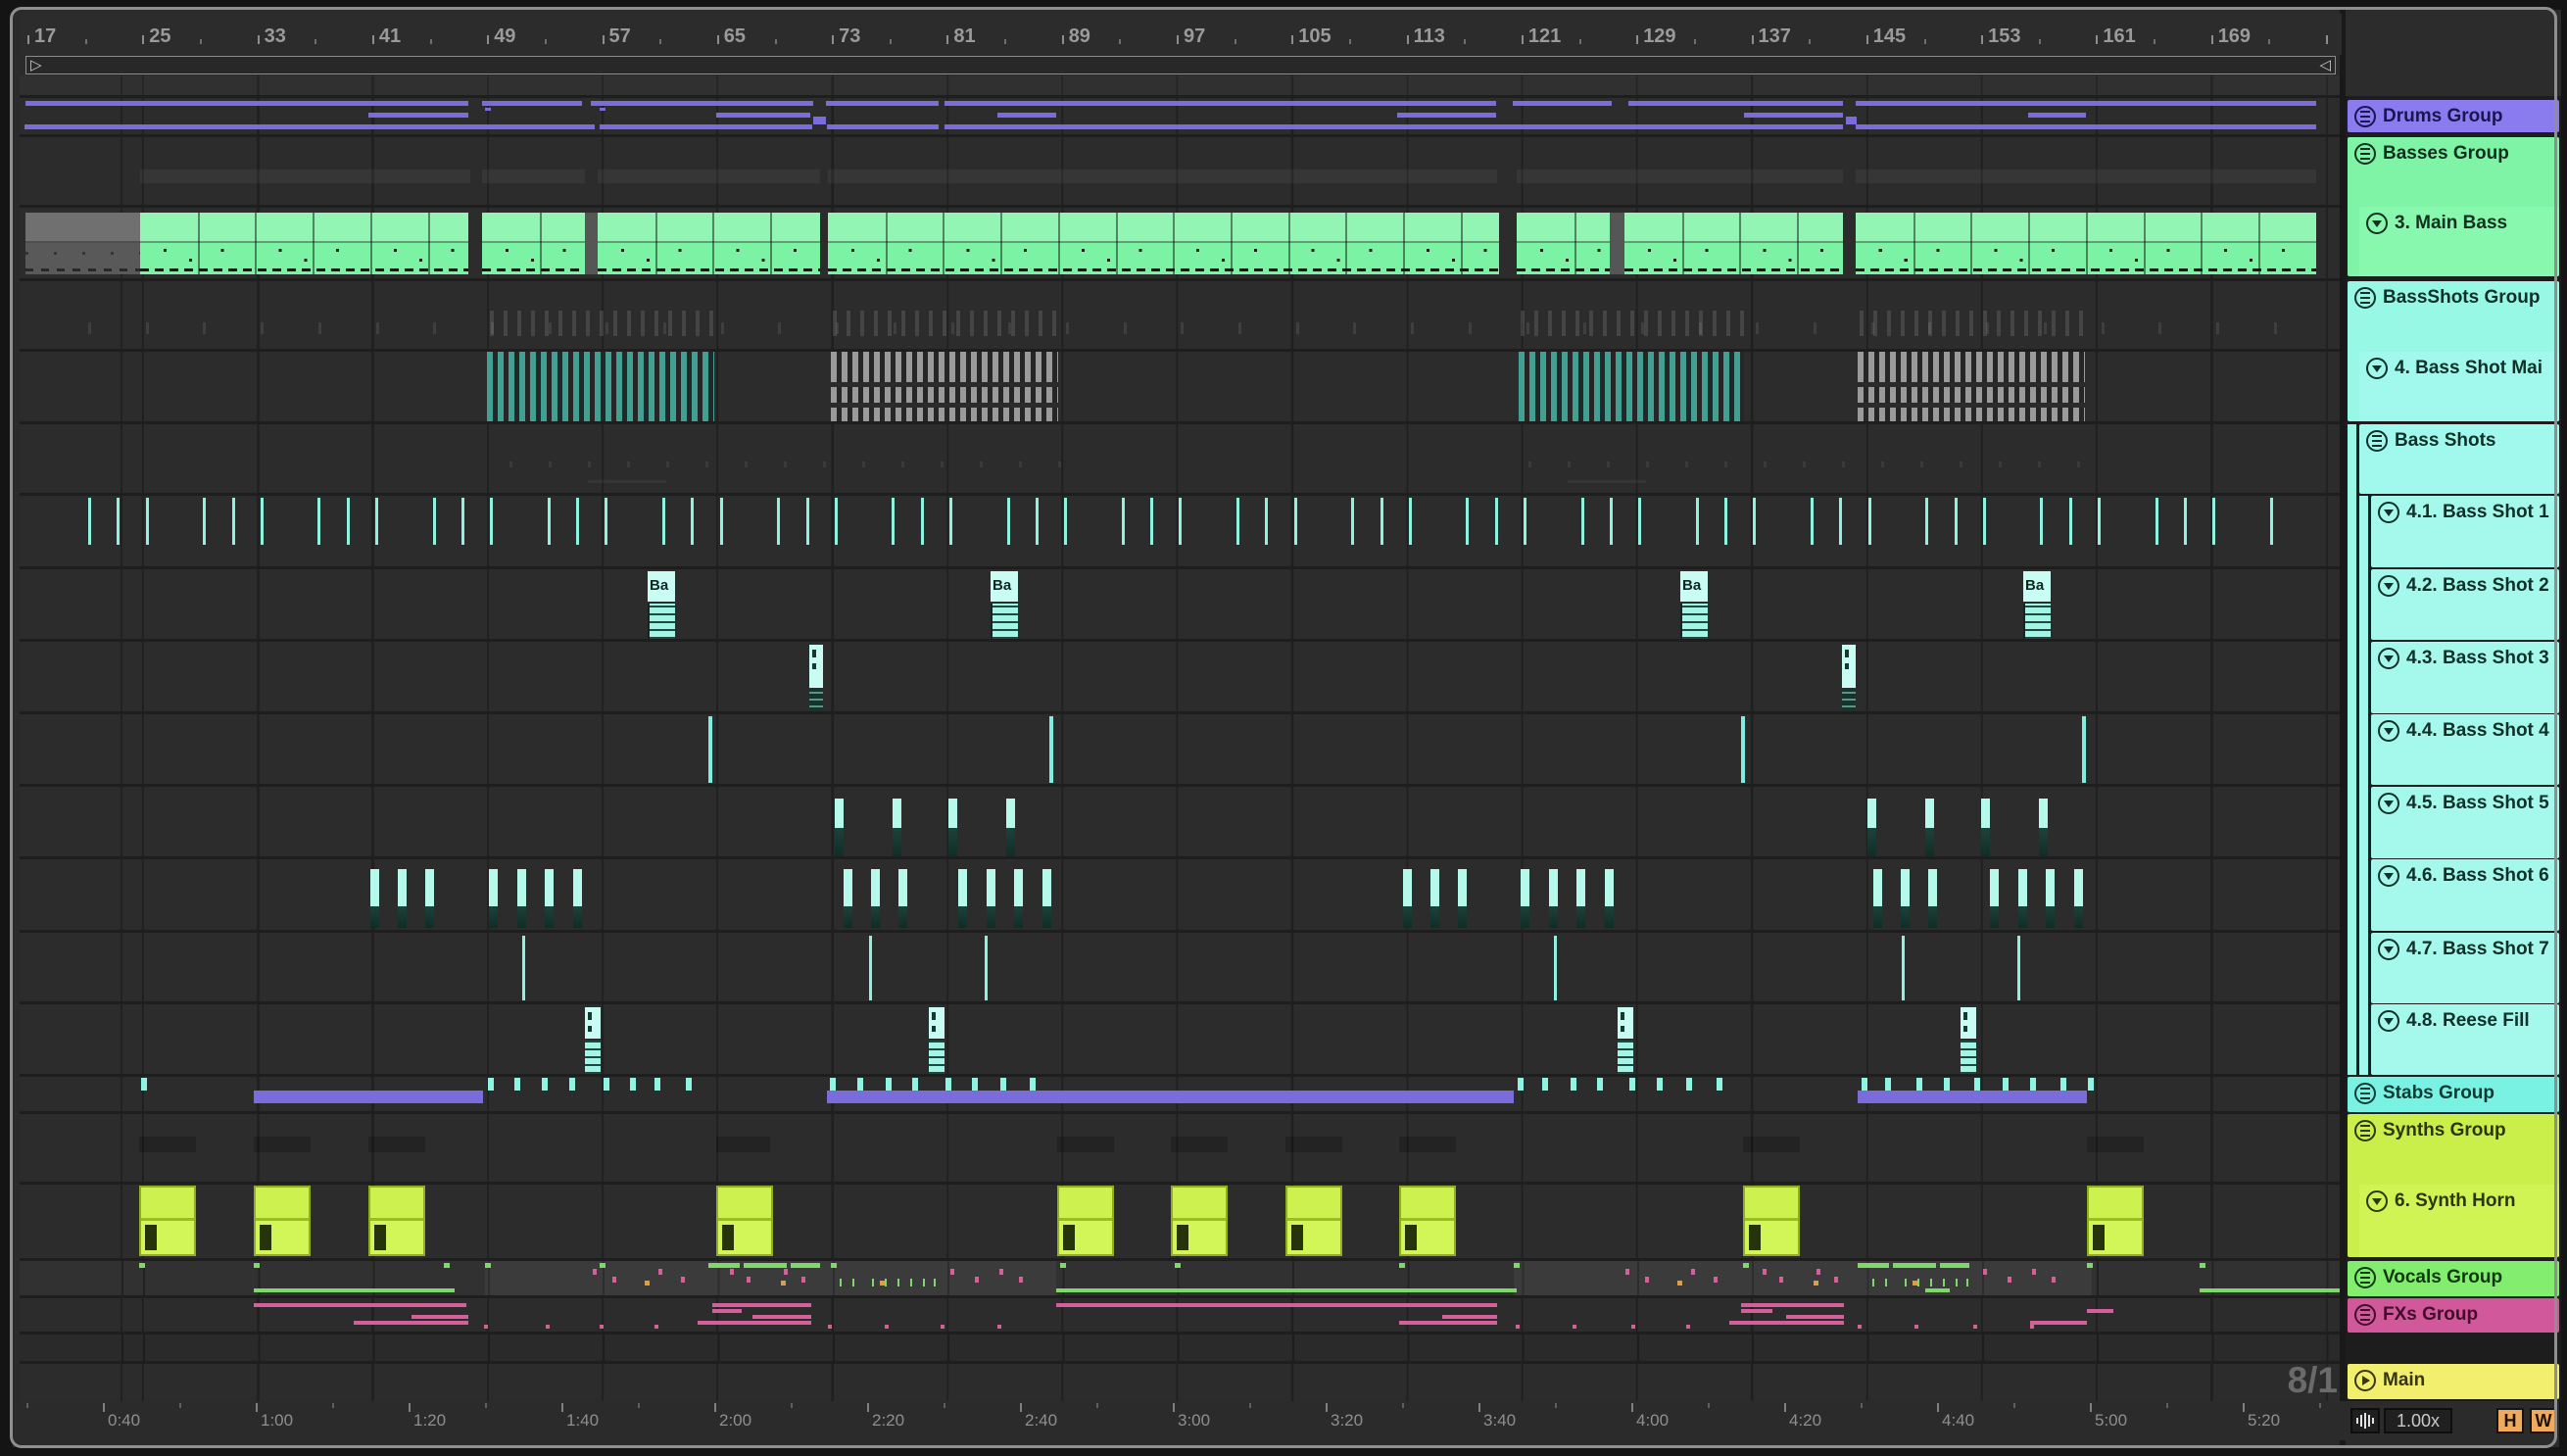 This screenshot has width=2567, height=1456. Describe the element at coordinates (2465, 968) in the screenshot. I see `track-header-bass-shot-7: 4.7. Bass Shot 7` at that location.